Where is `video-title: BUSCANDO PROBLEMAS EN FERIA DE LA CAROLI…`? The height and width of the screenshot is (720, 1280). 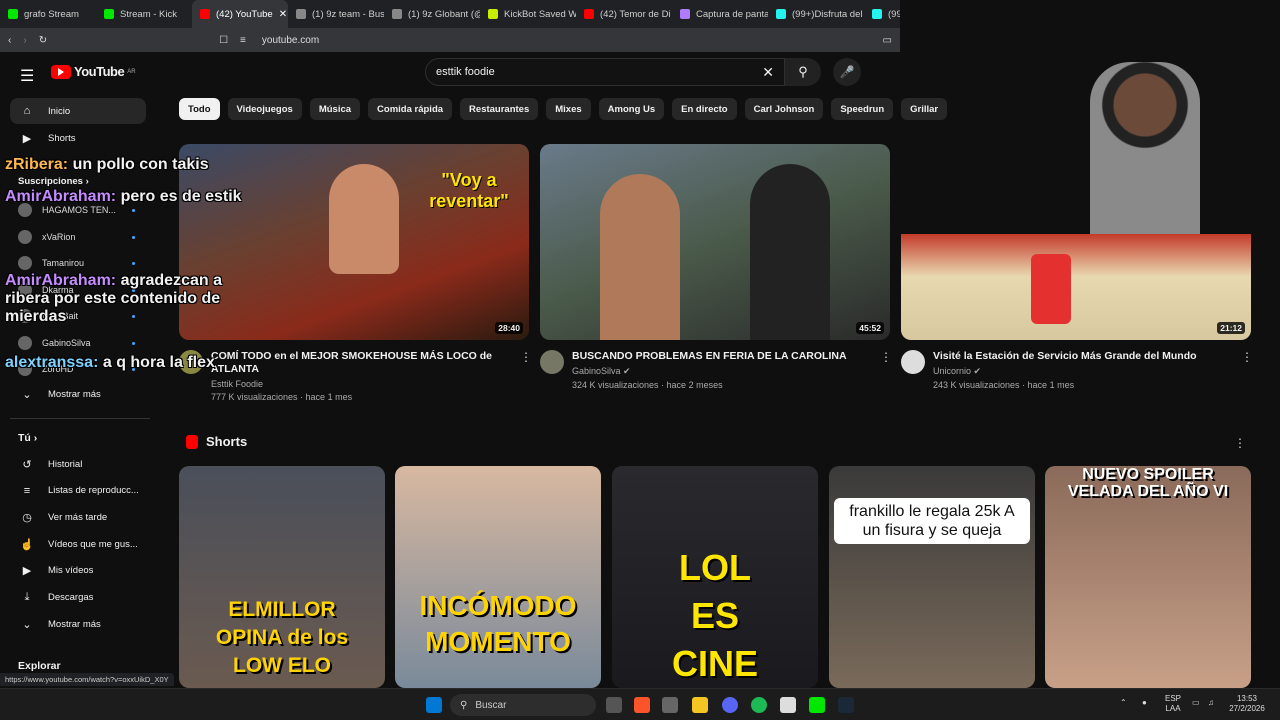
video-title: BUSCANDO PROBLEMAS EN FERIA DE LA CAROLI… is located at coordinates (722, 356).